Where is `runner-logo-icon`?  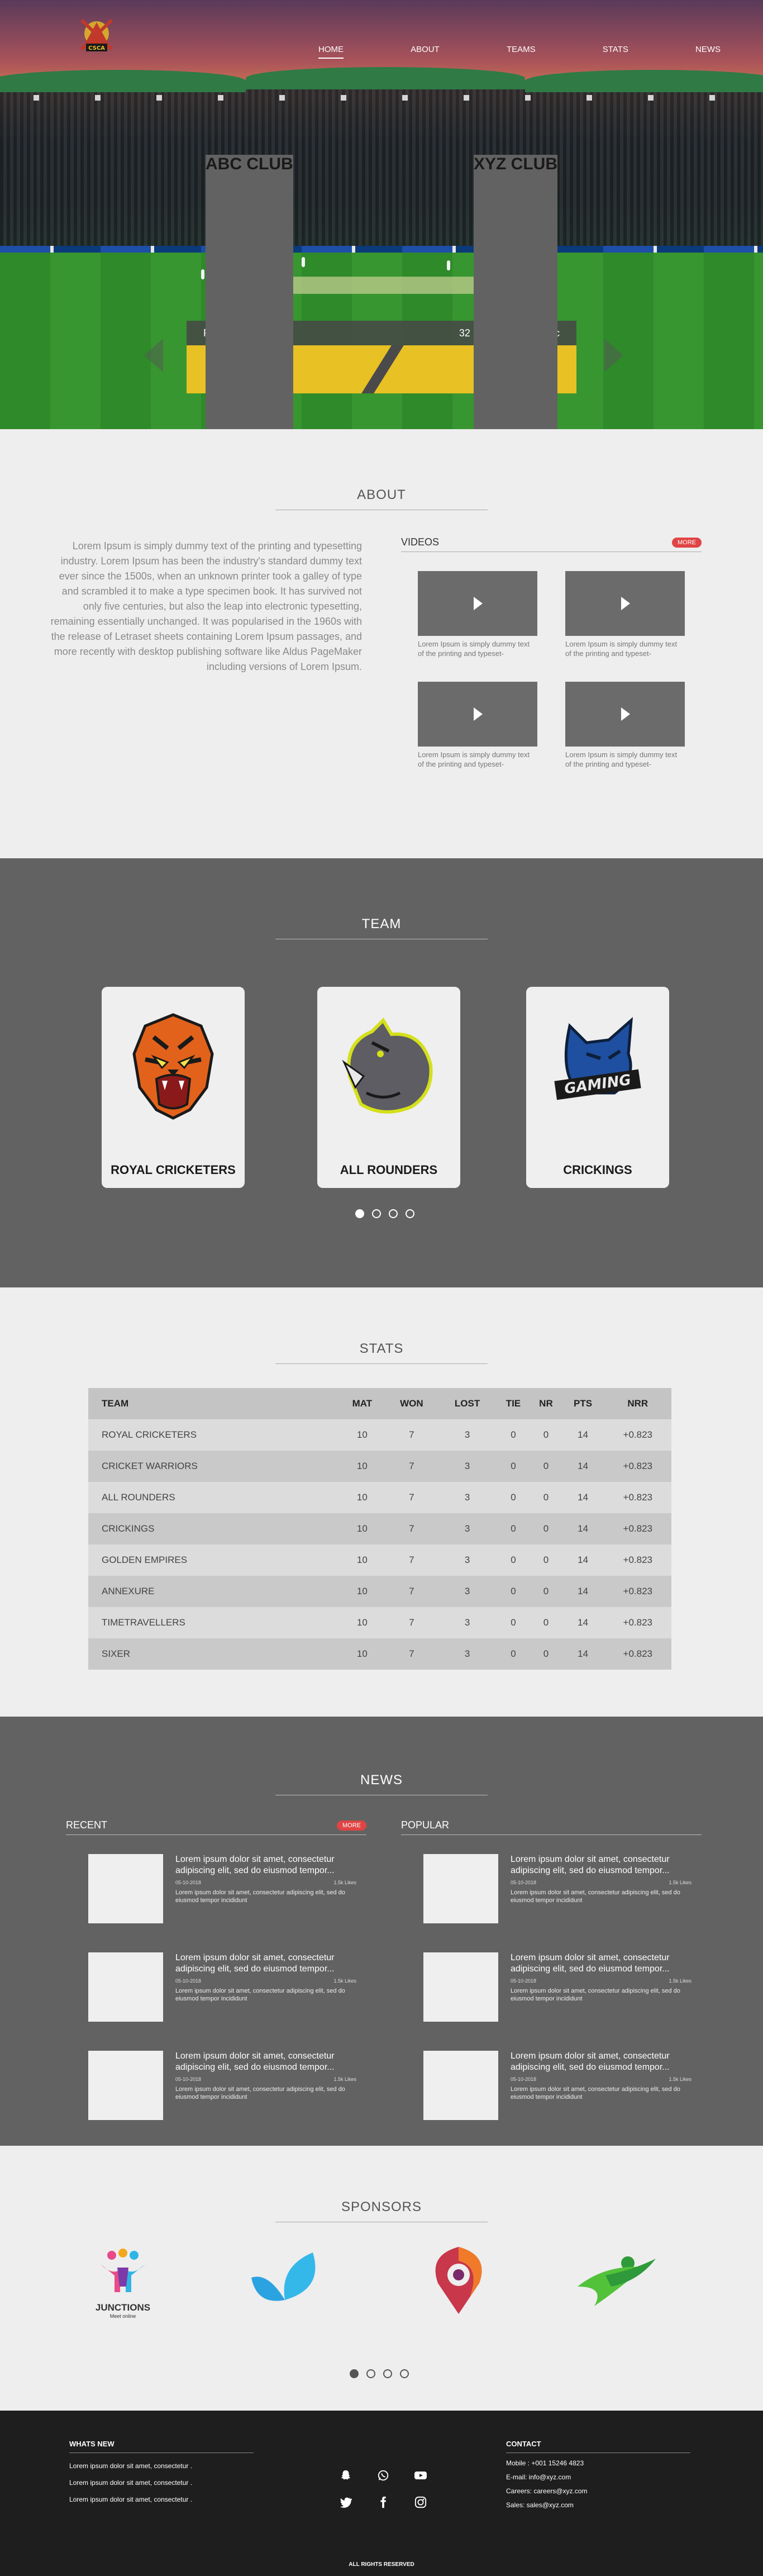
runner-logo-icon is located at coordinates (617, 2281).